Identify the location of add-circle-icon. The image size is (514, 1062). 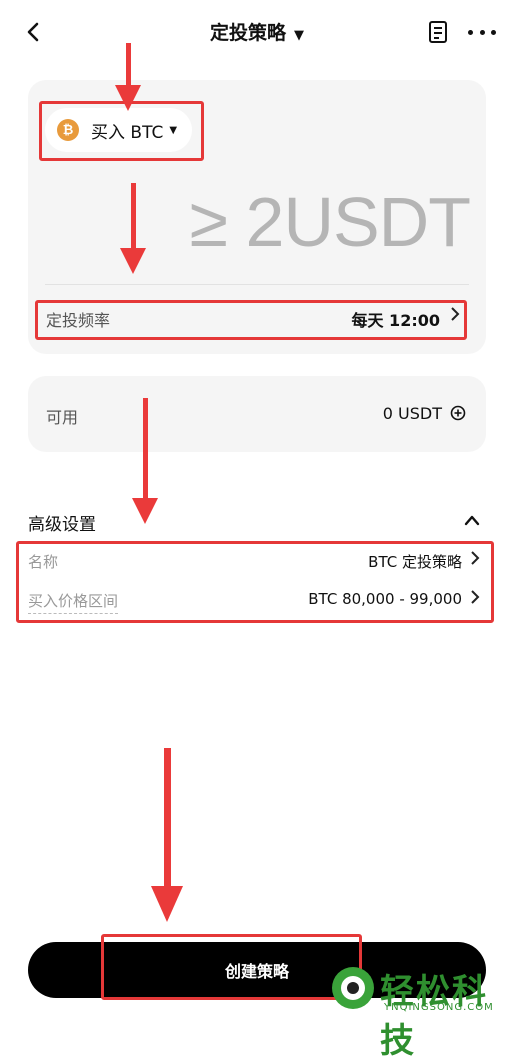
(458, 413).